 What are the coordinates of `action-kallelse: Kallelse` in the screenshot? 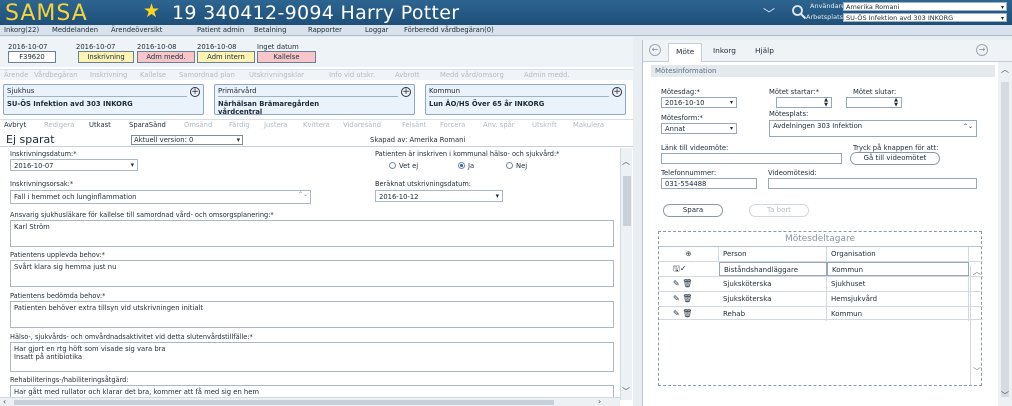 It's located at (153, 75).